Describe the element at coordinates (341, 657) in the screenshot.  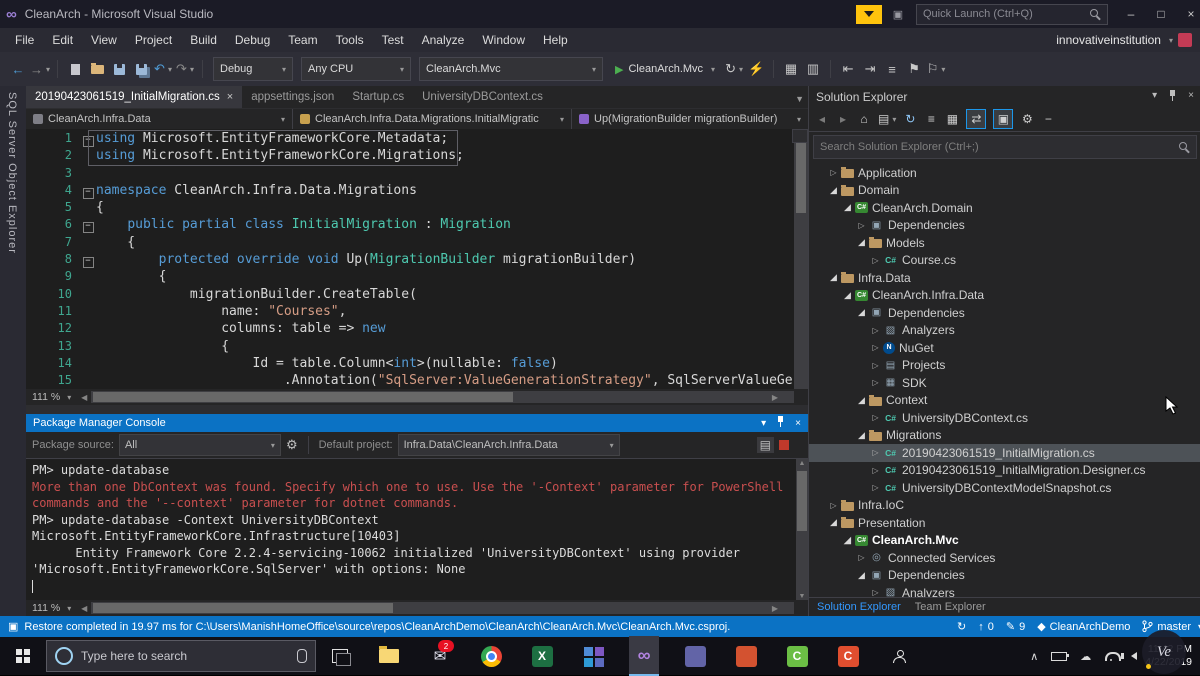
I see `task-view-button` at that location.